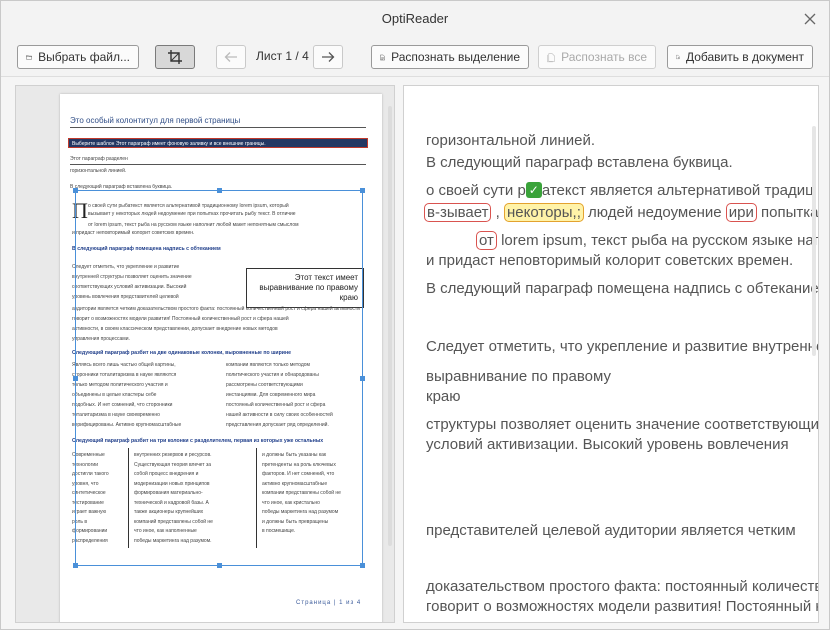 Image resolution: width=830 pixels, height=630 pixels. What do you see at coordinates (99, 159) in the screenshot?
I see `text-line: Этот параграф разделен` at bounding box center [99, 159].